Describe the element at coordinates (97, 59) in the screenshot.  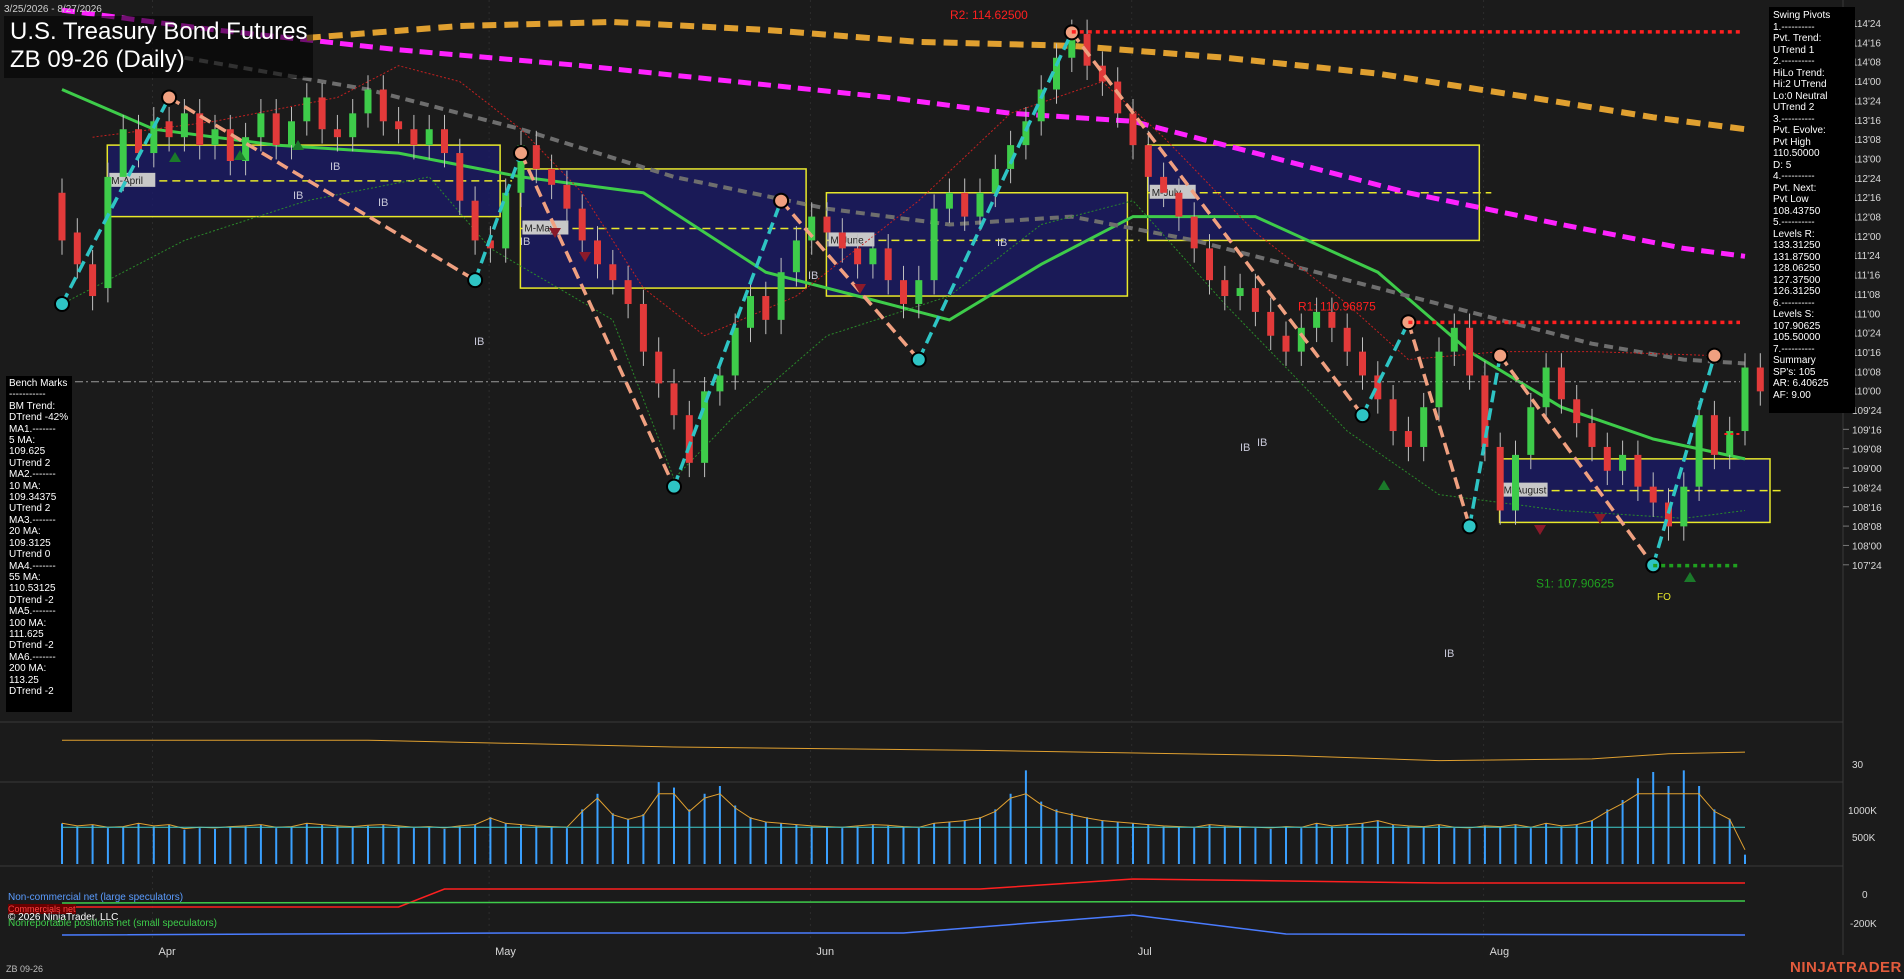
I see `chart-subtitle: ZB 09-26 (Daily)` at that location.